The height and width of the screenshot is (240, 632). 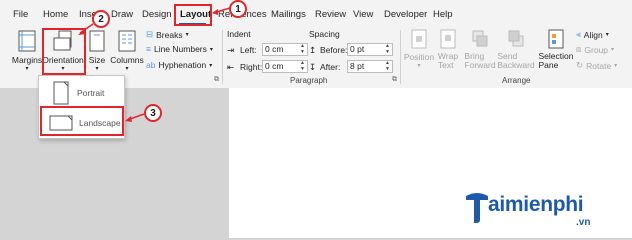 I want to click on watermark-brand: aimienphi, so click(x=536, y=204).